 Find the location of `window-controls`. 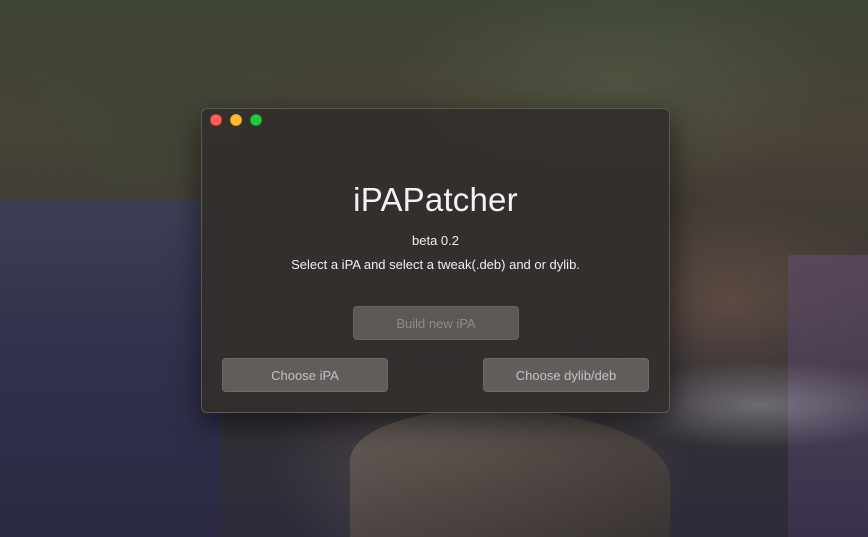

window-controls is located at coordinates (236, 120).